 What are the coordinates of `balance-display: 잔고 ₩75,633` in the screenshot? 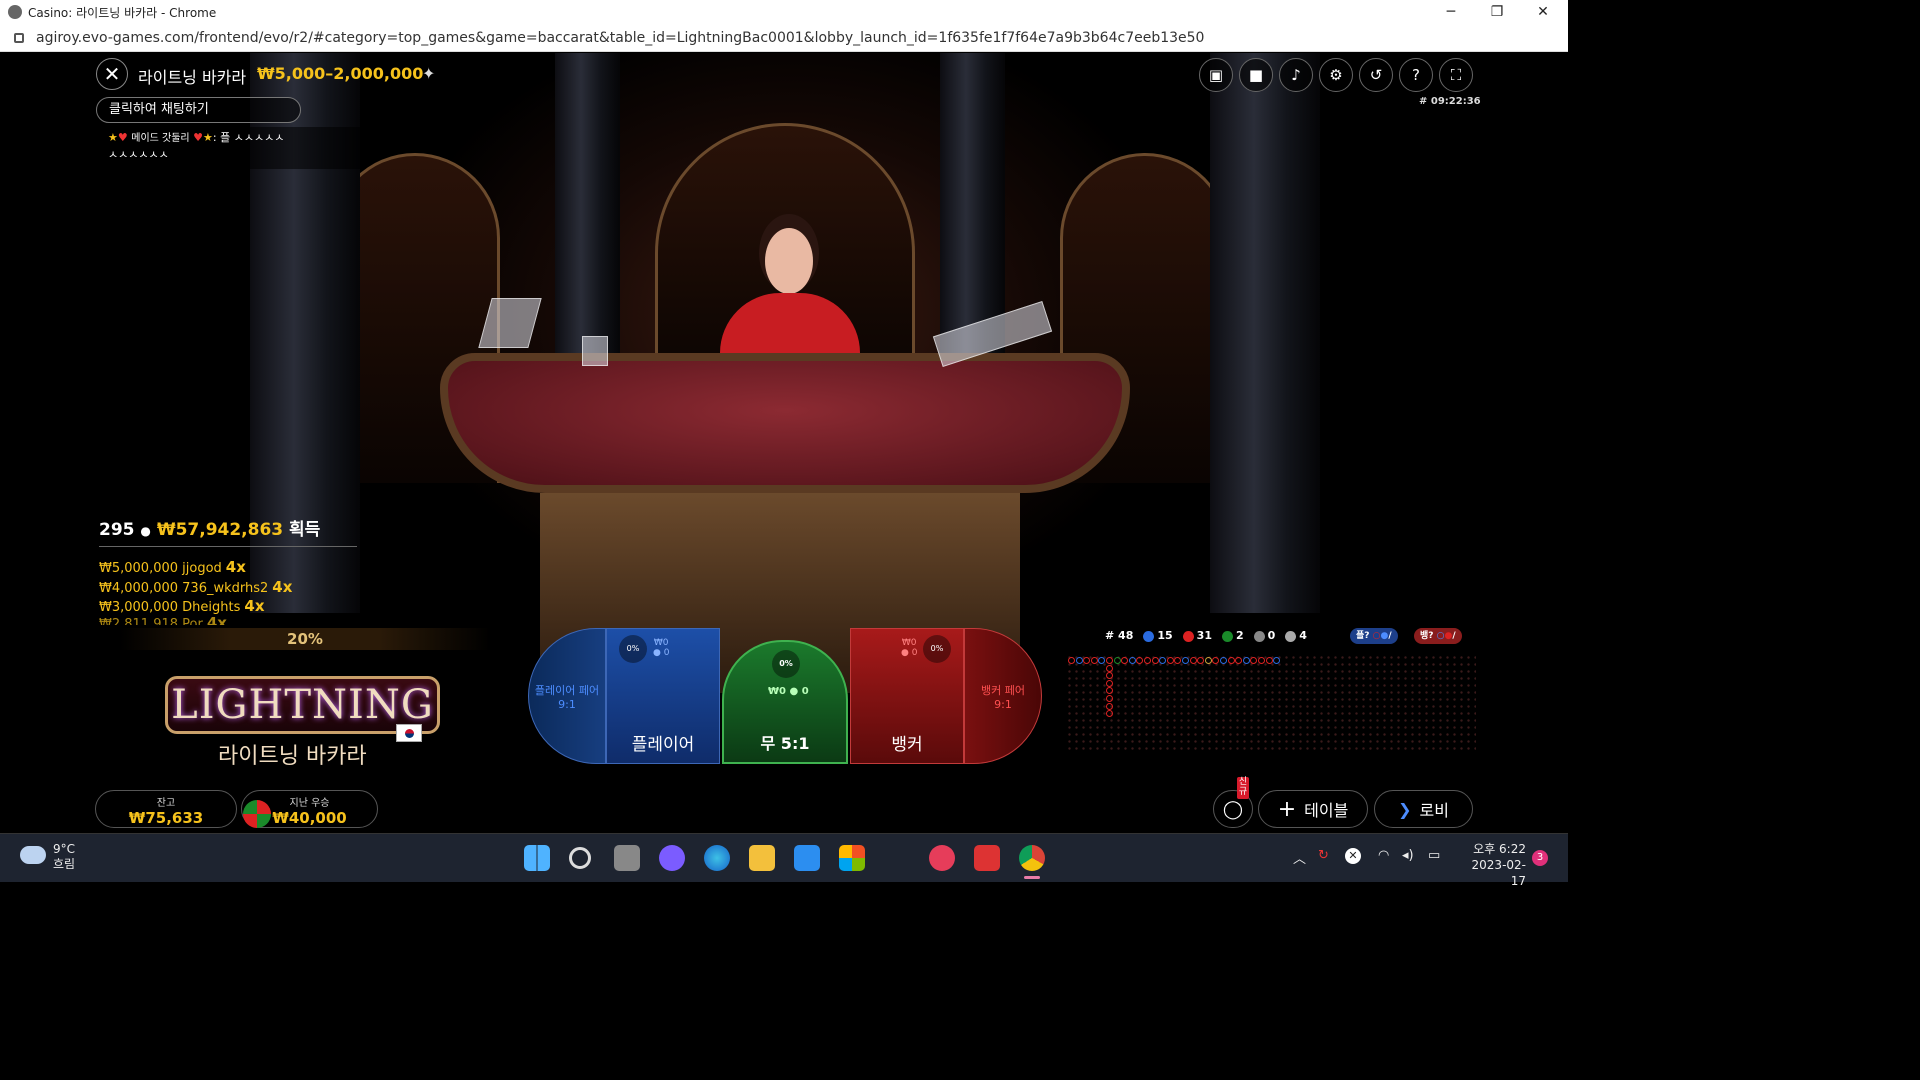 It's located at (166, 809).